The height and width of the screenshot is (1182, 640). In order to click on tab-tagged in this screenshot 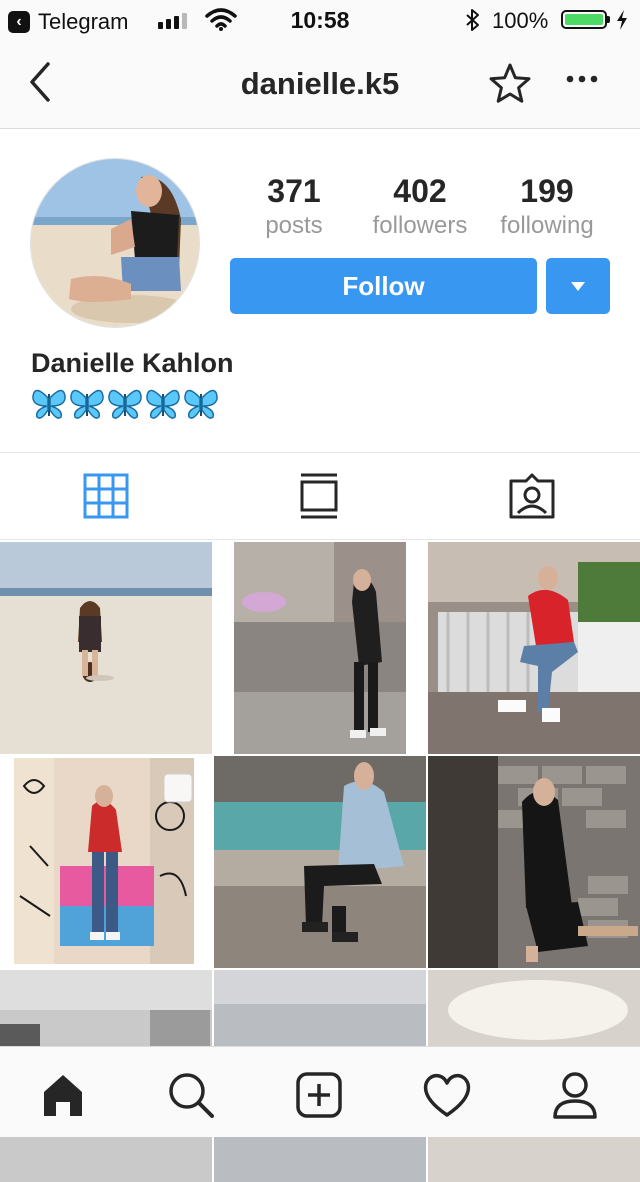, I will do `click(532, 496)`.